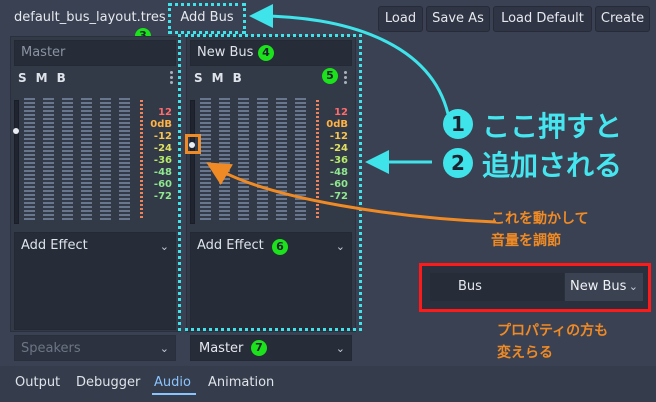 The image size is (656, 402). I want to click on step2-badge: 2, so click(458, 163).